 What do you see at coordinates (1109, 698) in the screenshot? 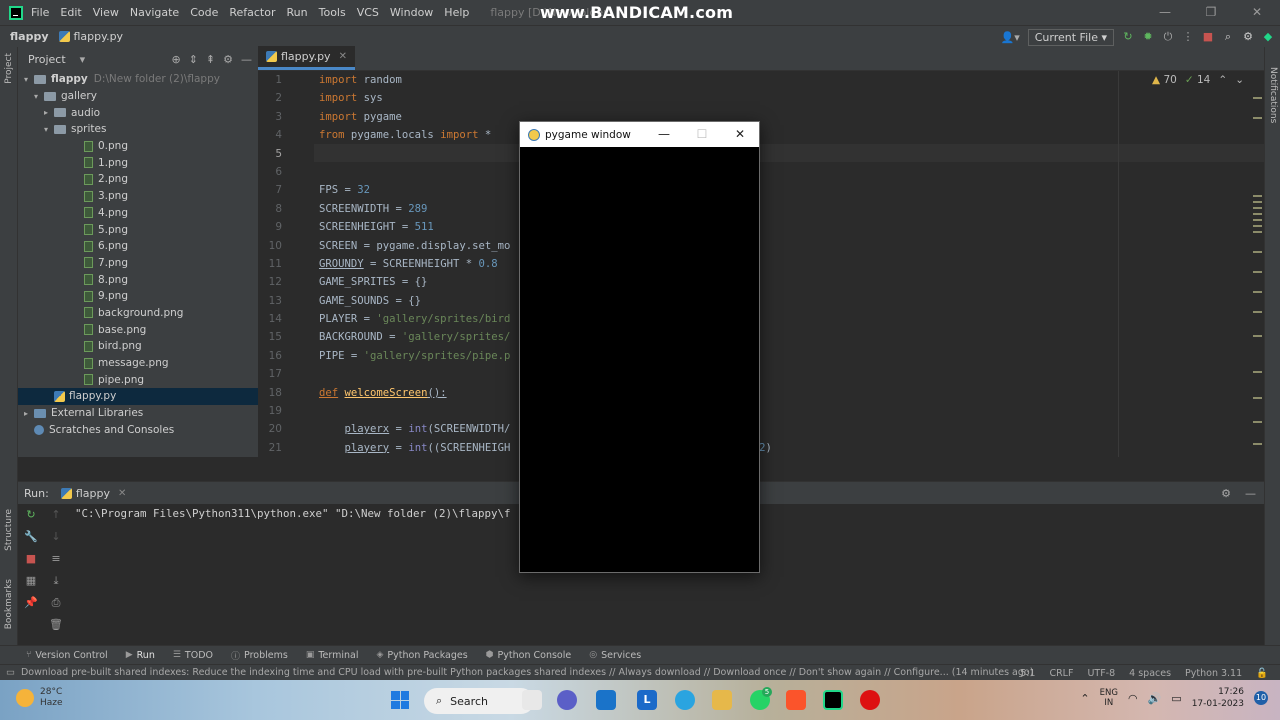
I see `language-indicator: ENG IN` at bounding box center [1109, 698].